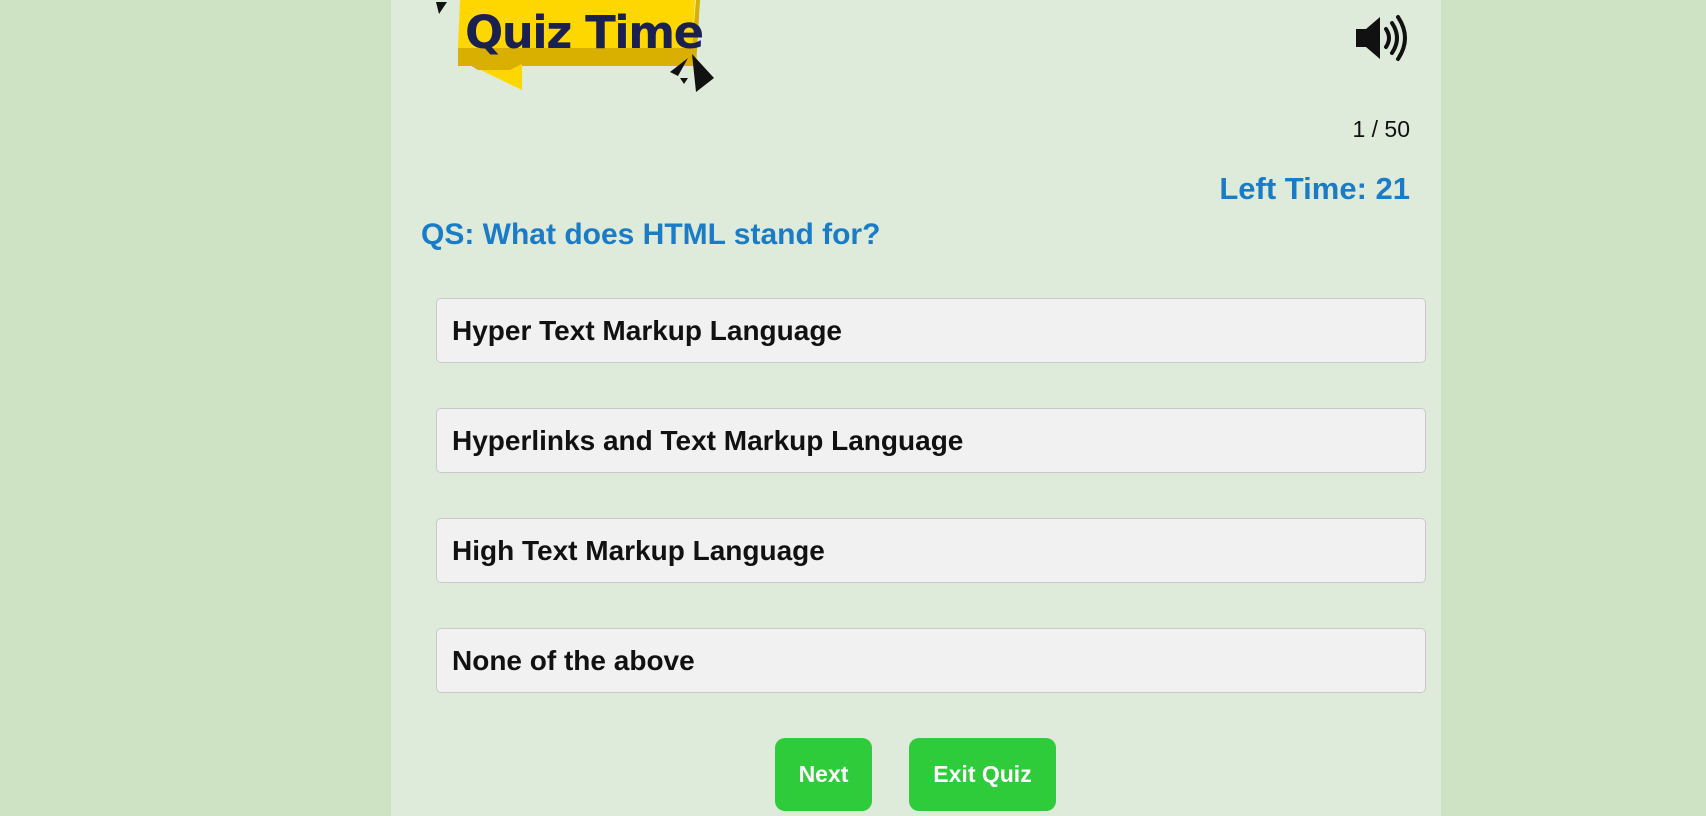 This screenshot has height=816, width=1706. Describe the element at coordinates (1384, 38) in the screenshot. I see `speaker-icon` at that location.